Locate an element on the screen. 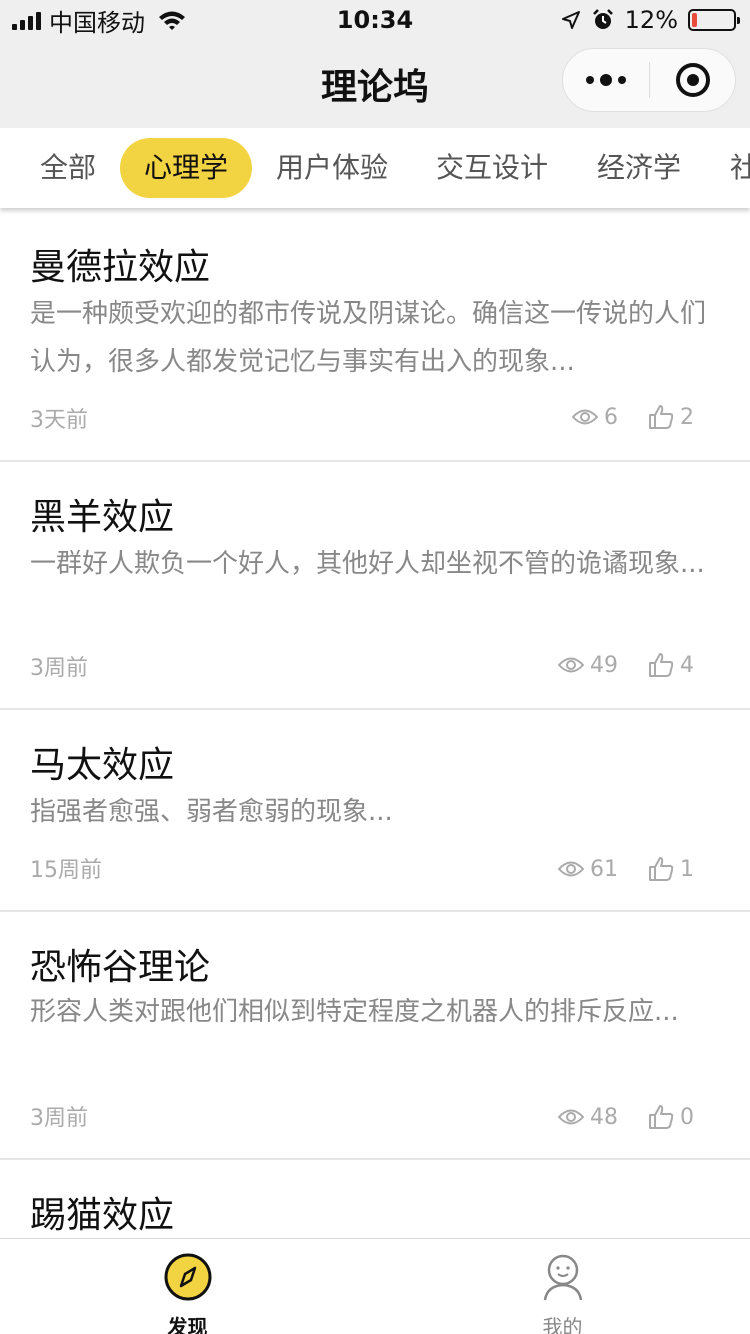 This screenshot has height=1334, width=750. battery-level is located at coordinates (694, 20).